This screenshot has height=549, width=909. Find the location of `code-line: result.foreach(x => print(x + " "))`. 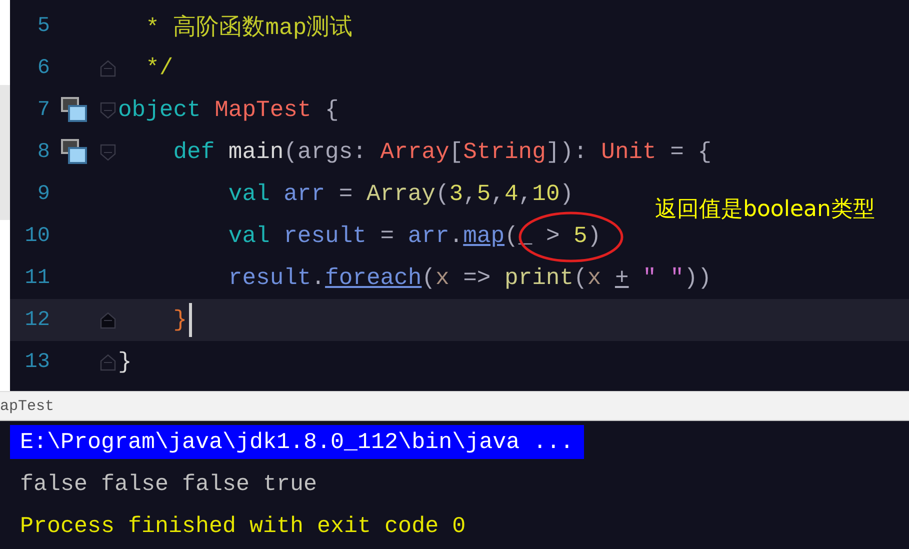

code-line: result.foreach(x => print(x + " ")) is located at coordinates (469, 278).